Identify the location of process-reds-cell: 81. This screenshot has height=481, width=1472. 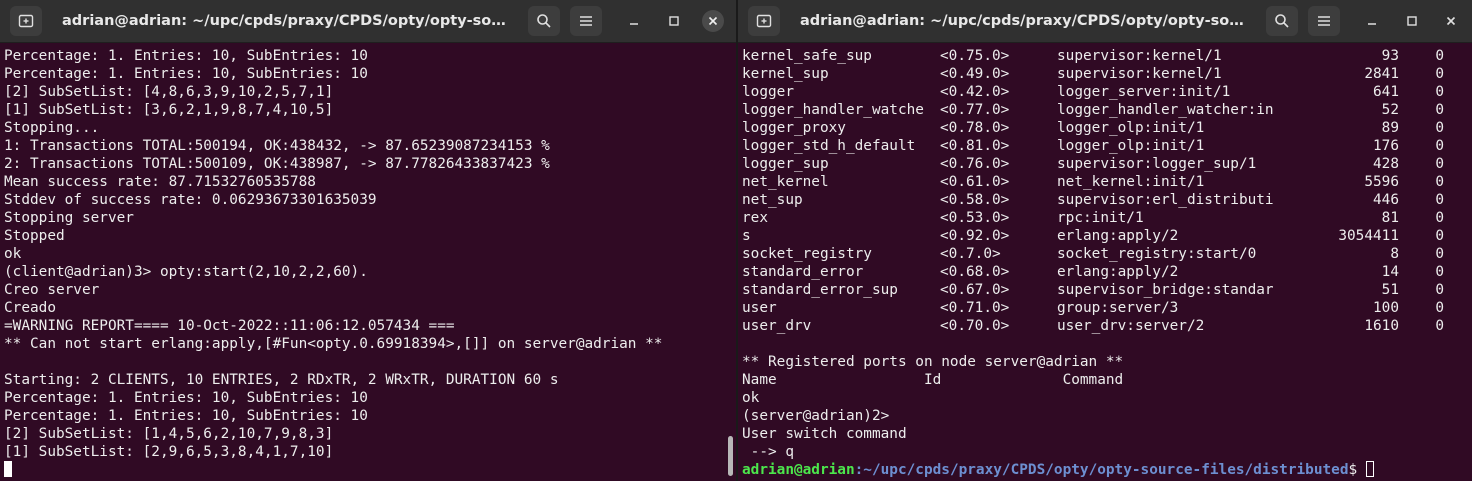
(1390, 218).